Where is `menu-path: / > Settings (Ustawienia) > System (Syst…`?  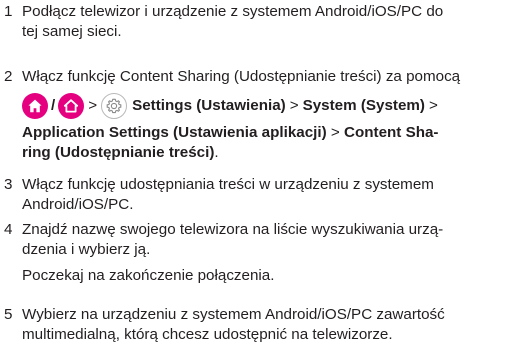
menu-path: / > Settings (Ustawienia) > System (Syst… is located at coordinates (274, 106).